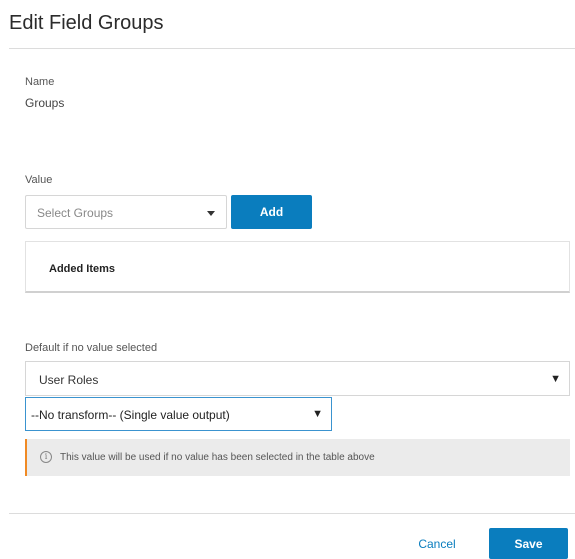  I want to click on footer-divider, so click(292, 513).